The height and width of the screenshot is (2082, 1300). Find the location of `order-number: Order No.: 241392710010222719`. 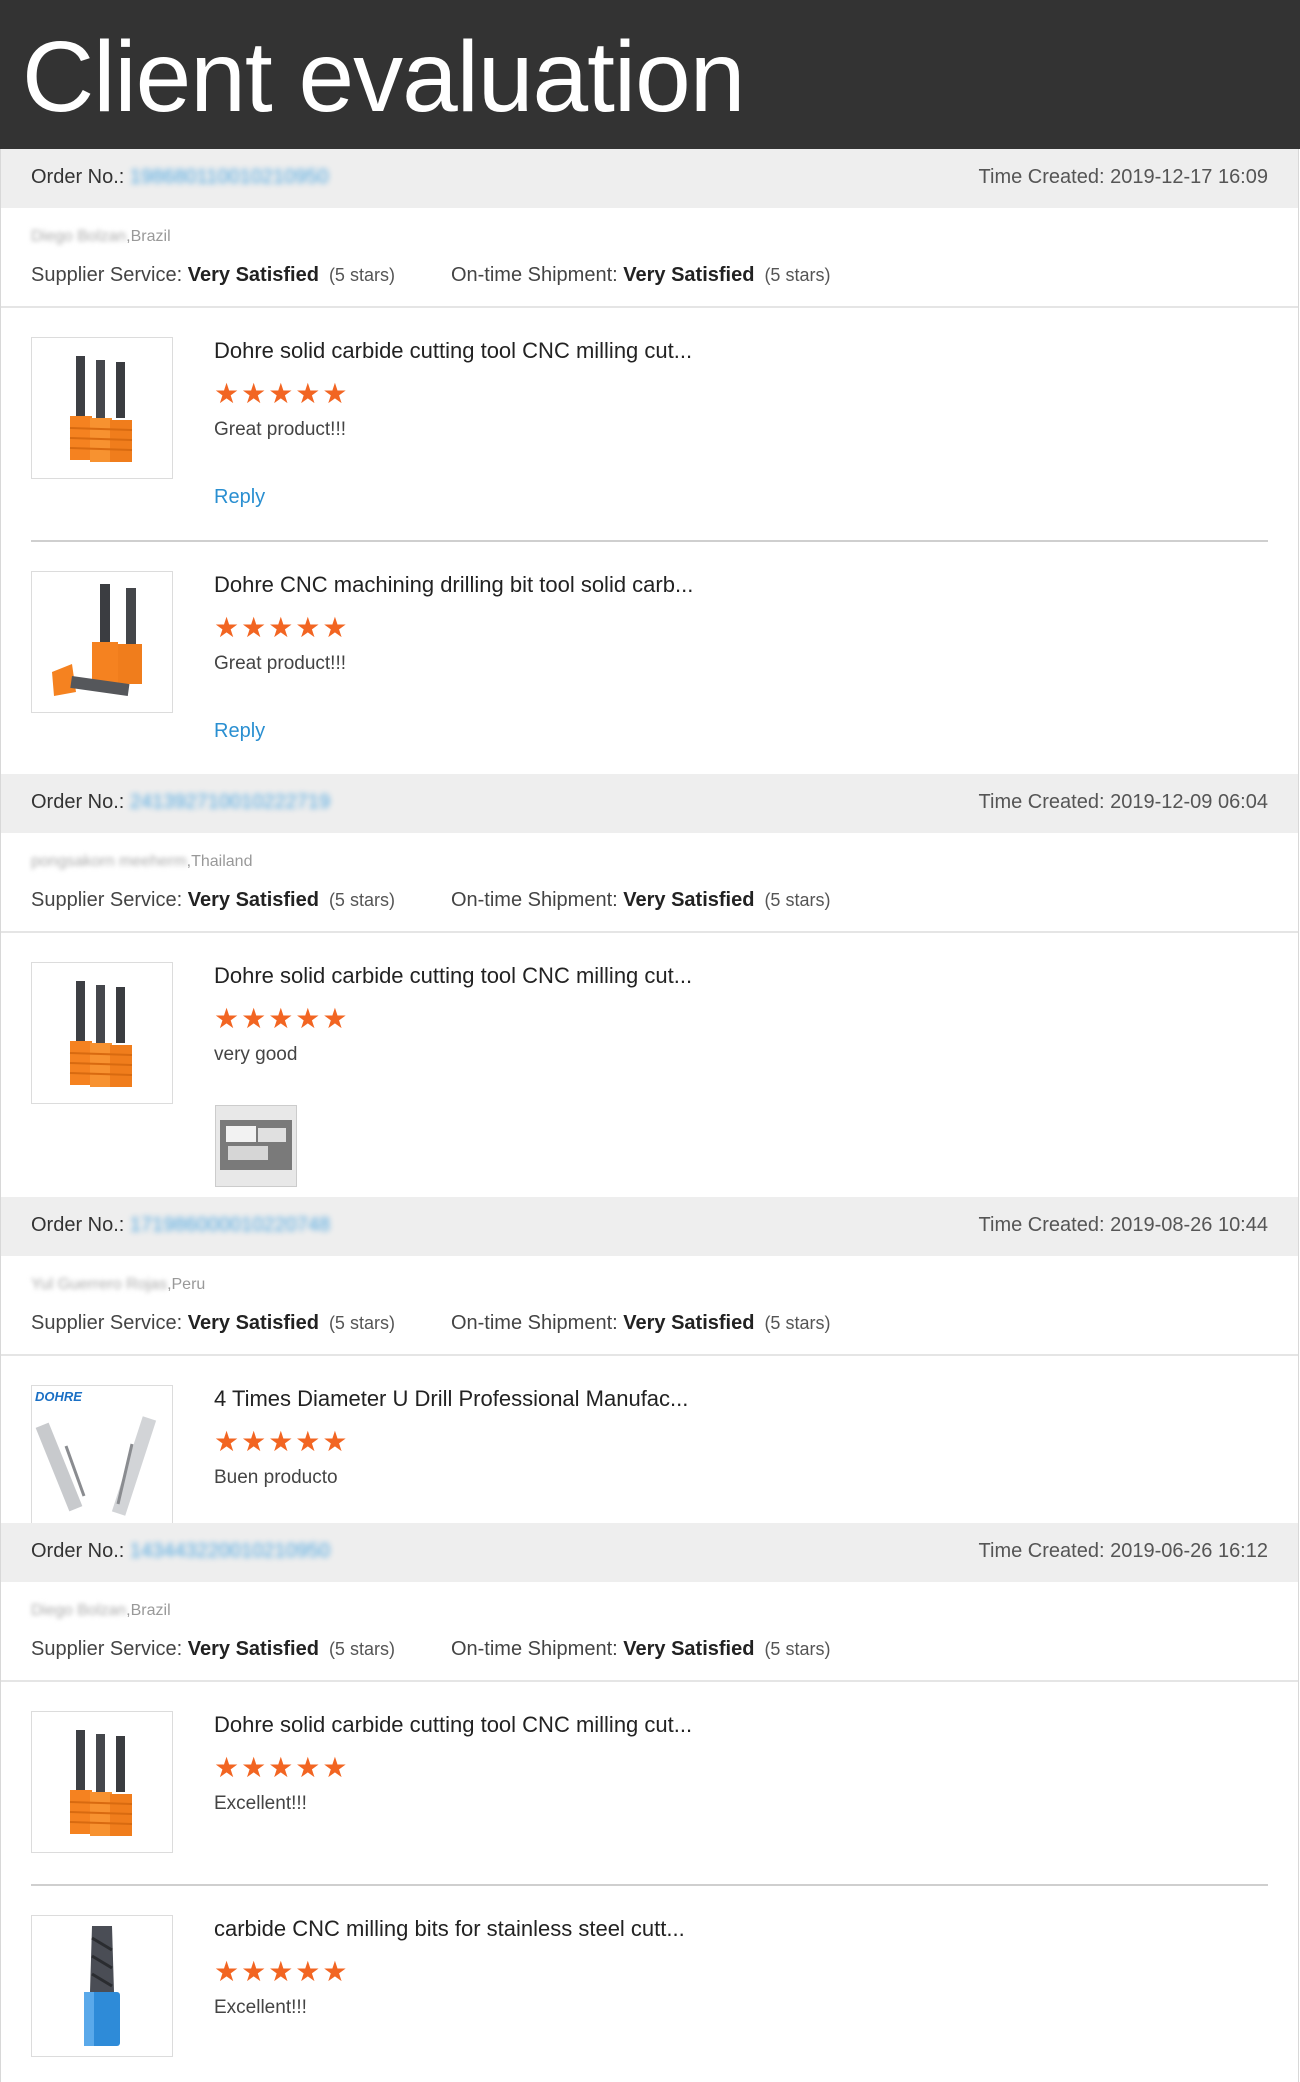

order-number: Order No.: 241392710010222719 is located at coordinates (180, 802).